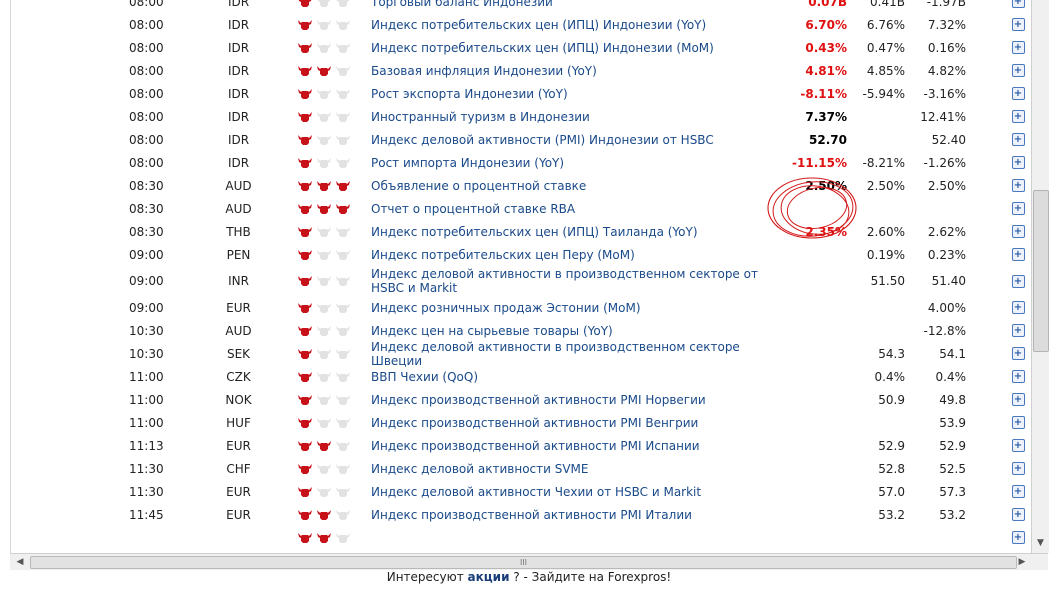  Describe the element at coordinates (576, 537) in the screenshot. I see `event-name-link` at that location.